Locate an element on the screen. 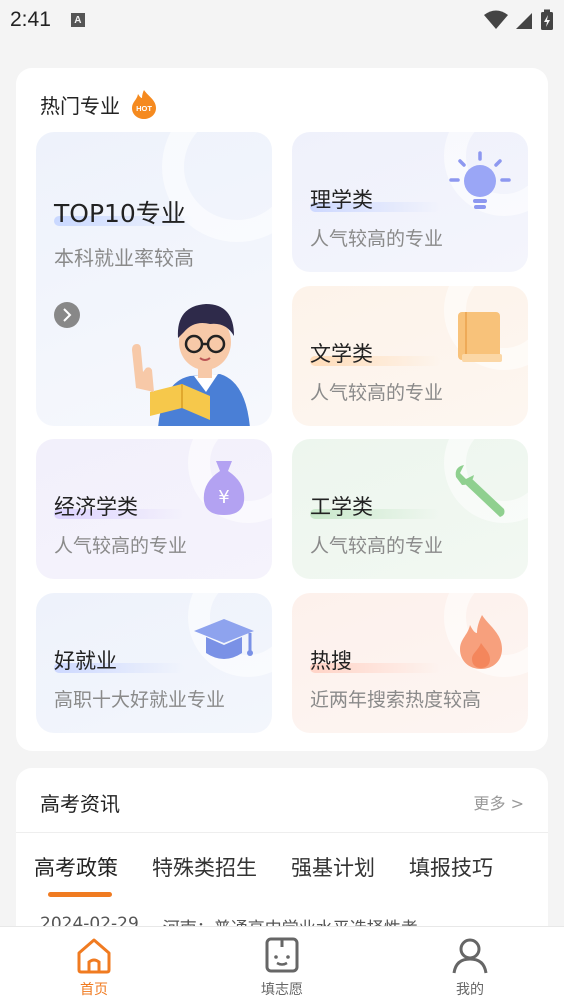  lightbulb-icon is located at coordinates (480, 180).